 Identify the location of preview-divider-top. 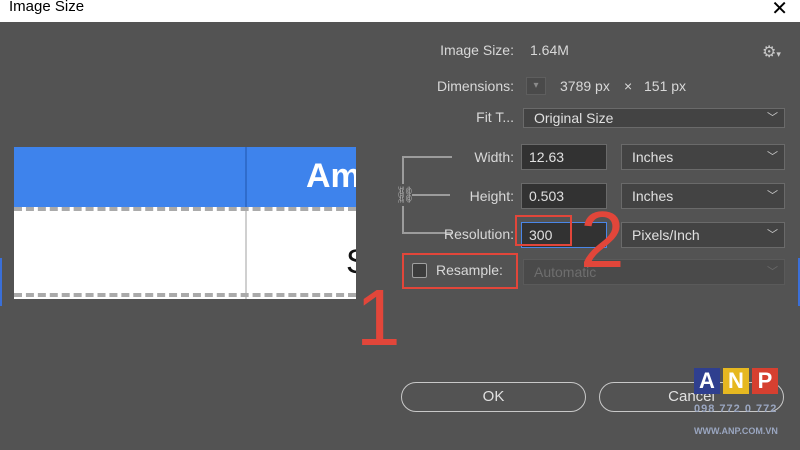
(246, 177).